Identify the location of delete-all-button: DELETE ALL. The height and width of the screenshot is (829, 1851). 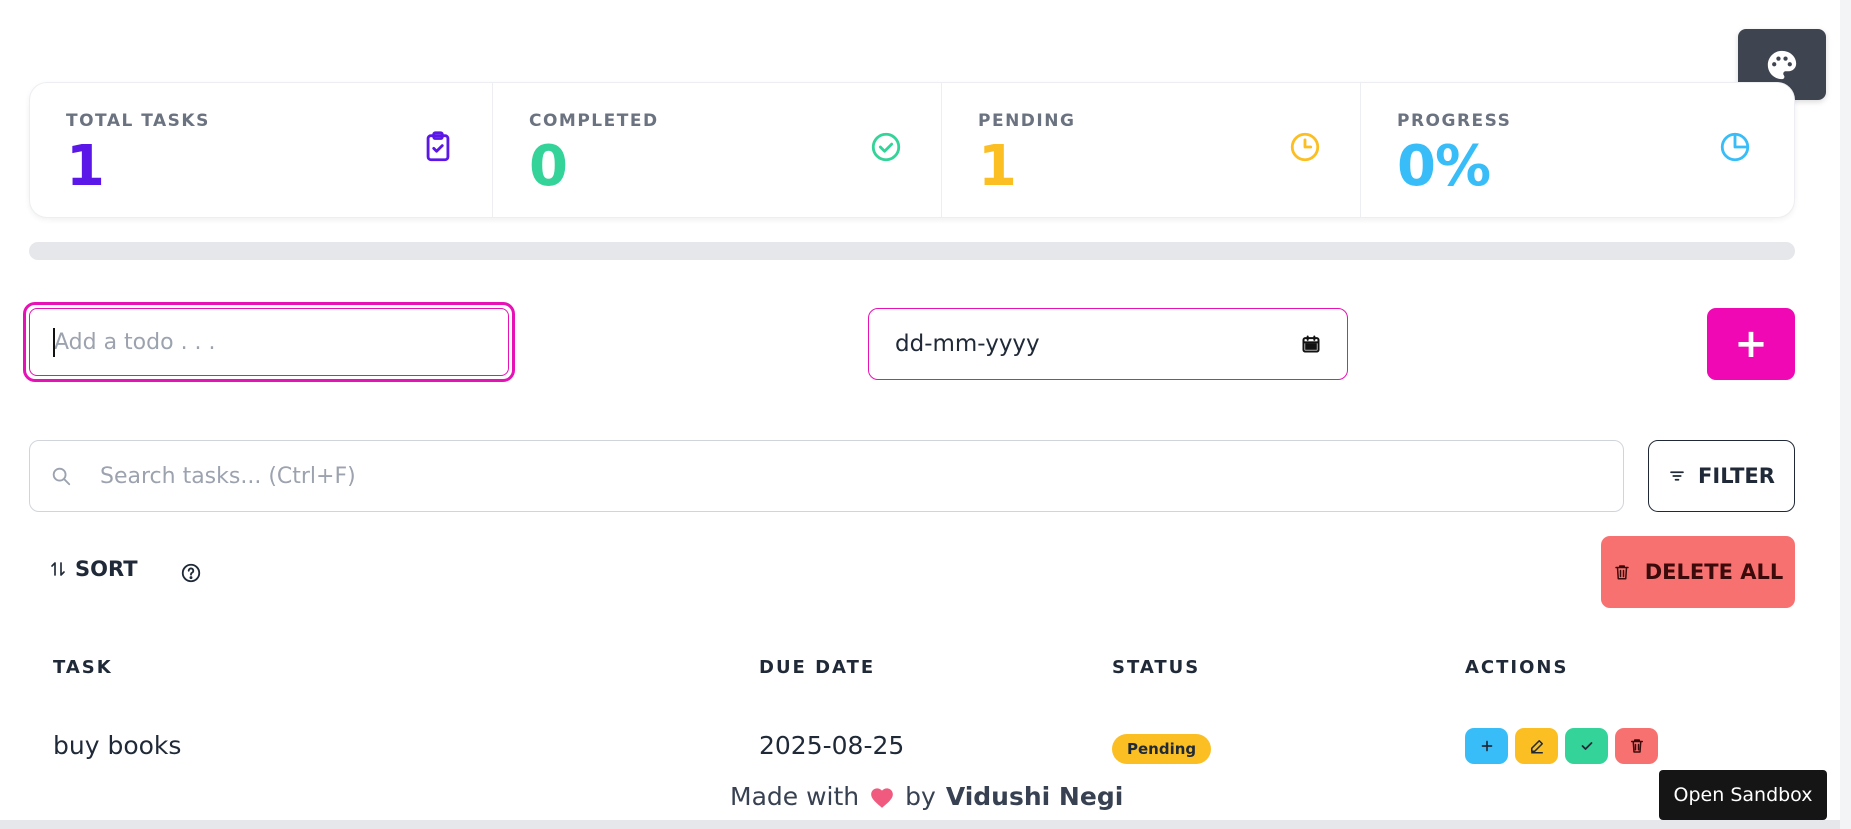
(1698, 572).